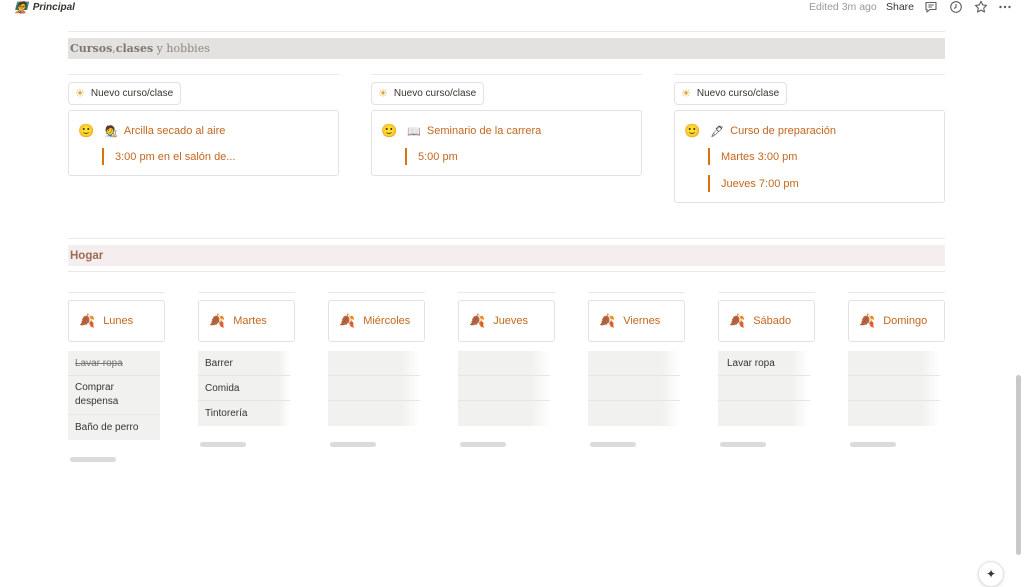 This screenshot has width=1024, height=587. Describe the element at coordinates (54, 7) in the screenshot. I see `page-title: Principal` at that location.